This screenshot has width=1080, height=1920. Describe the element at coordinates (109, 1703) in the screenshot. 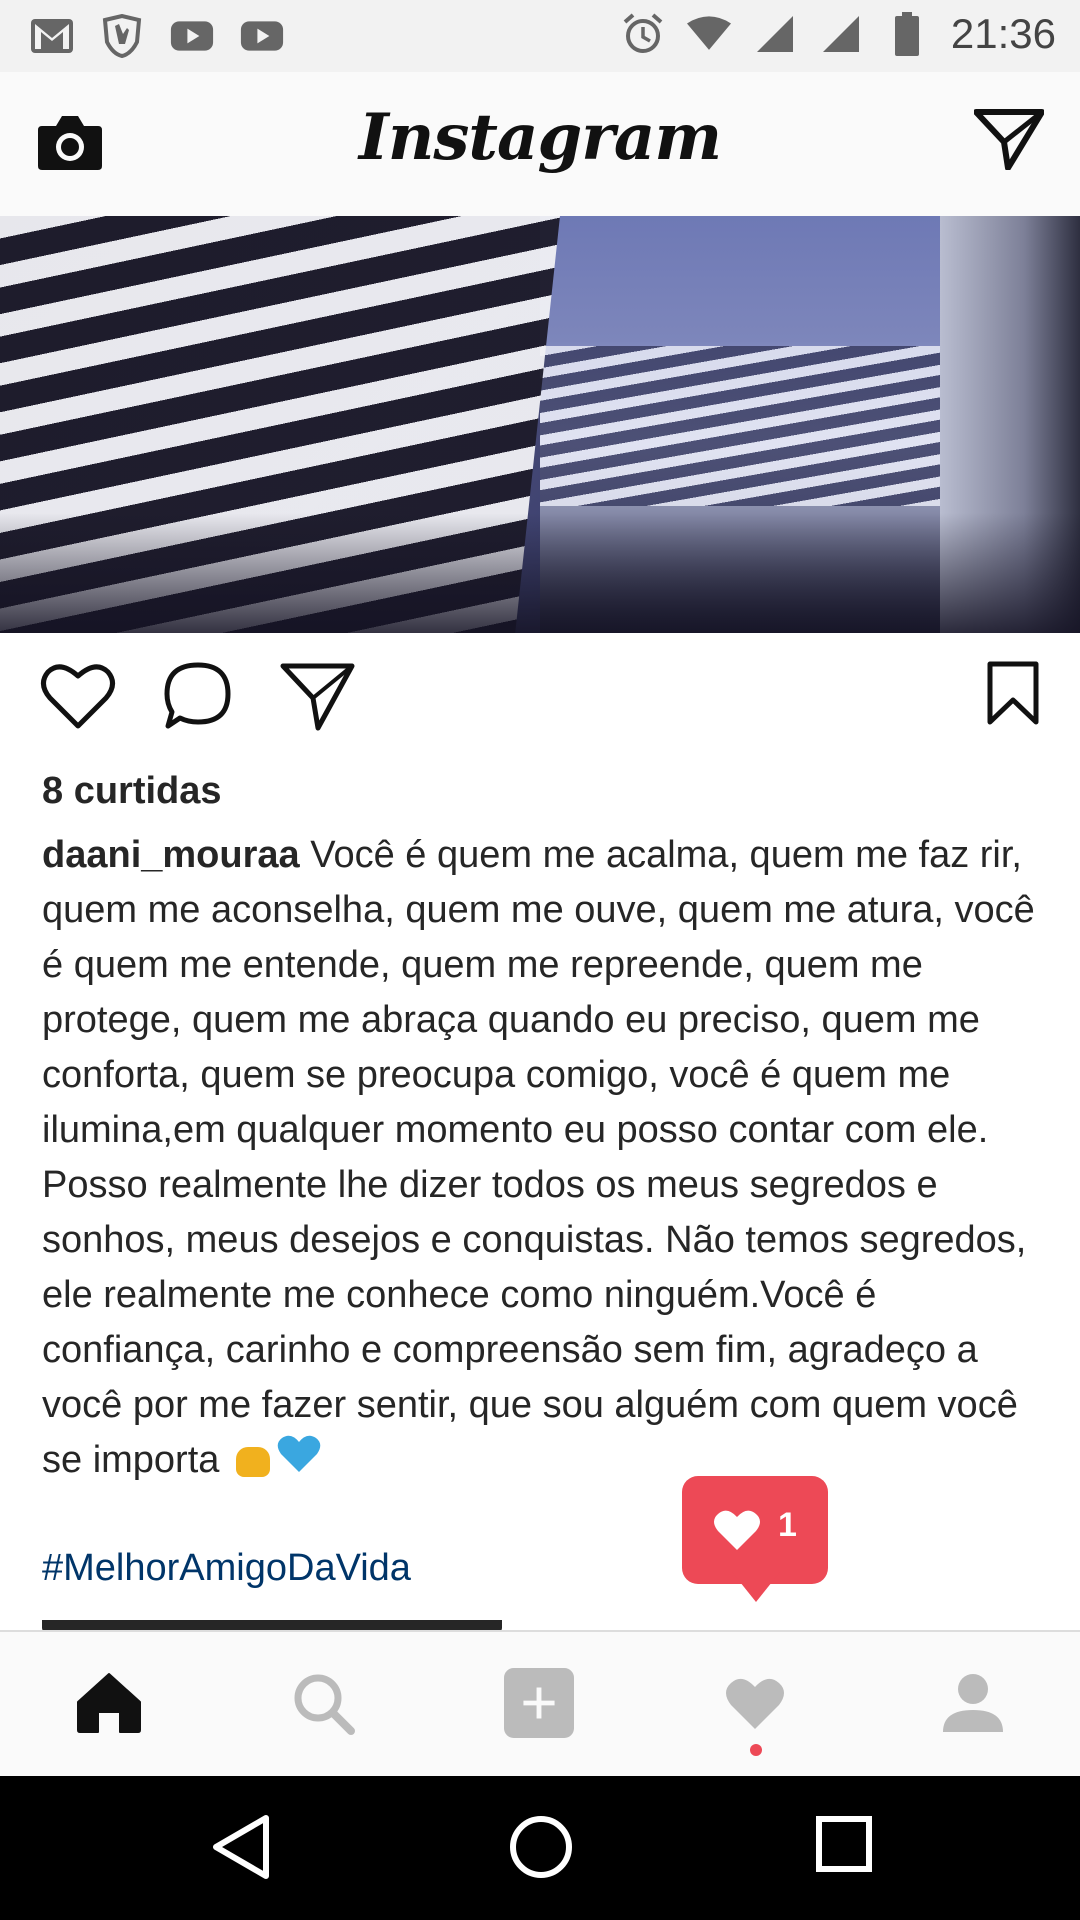

I see `home-icon` at that location.